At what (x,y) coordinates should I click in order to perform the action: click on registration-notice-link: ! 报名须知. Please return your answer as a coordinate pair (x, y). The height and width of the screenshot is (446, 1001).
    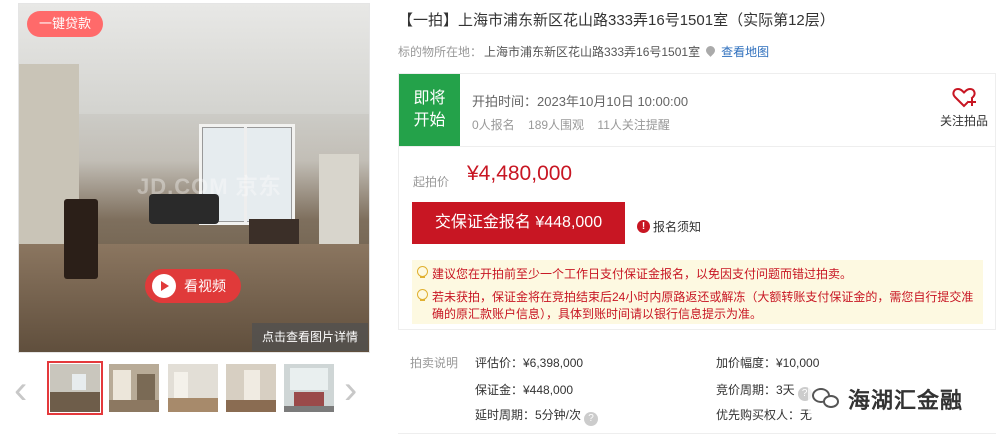
    Looking at the image, I should click on (669, 226).